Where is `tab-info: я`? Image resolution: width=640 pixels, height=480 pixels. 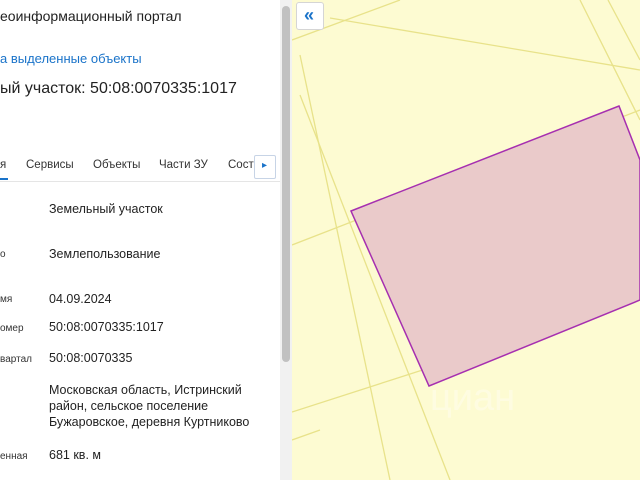 tab-info: я is located at coordinates (3, 165).